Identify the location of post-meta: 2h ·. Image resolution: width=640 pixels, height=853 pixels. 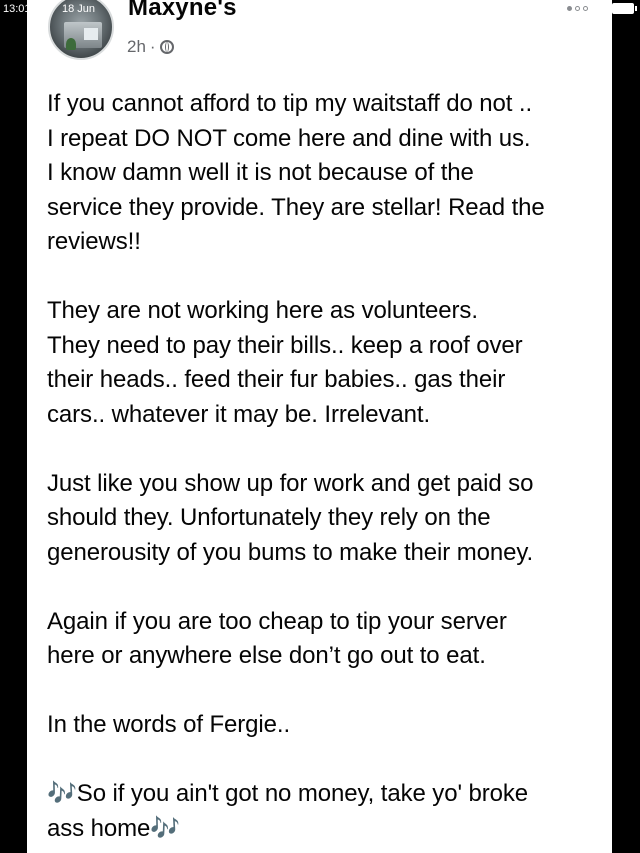
(150, 47).